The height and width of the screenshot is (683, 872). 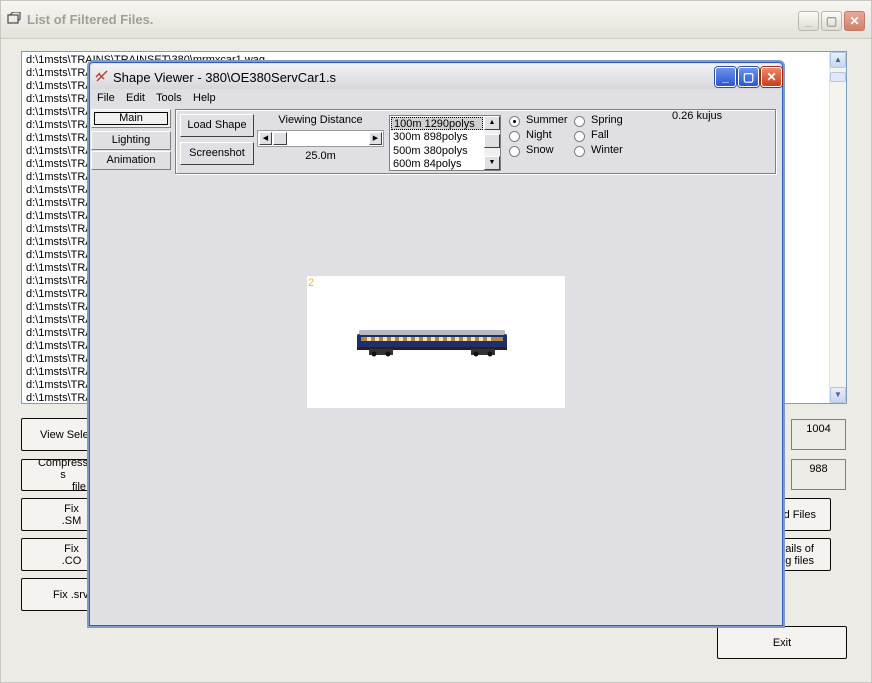 I want to click on lod-item: 600m 84polys, so click(x=437, y=164).